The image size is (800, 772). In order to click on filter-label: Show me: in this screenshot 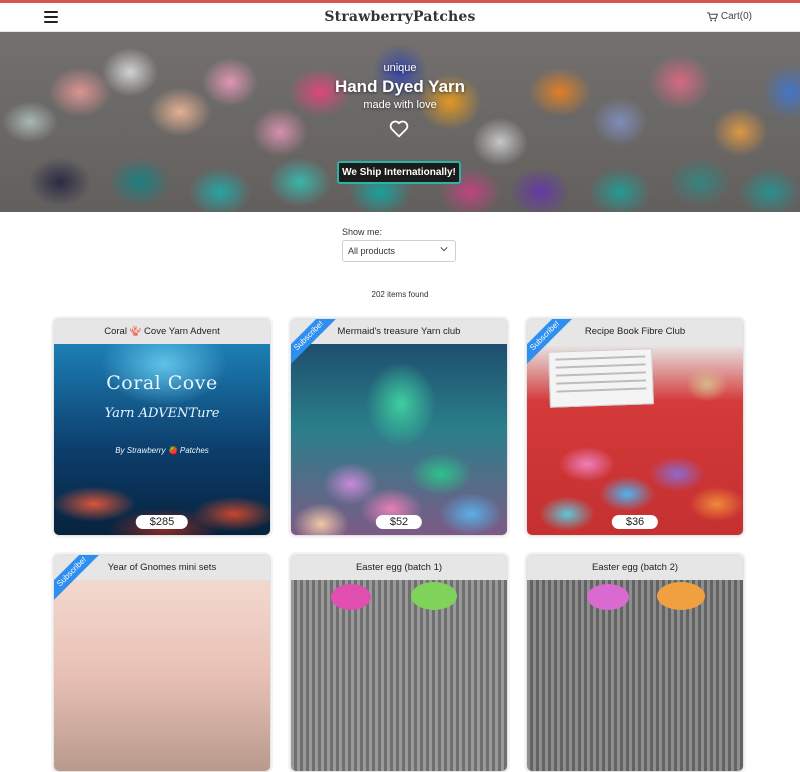, I will do `click(362, 232)`.